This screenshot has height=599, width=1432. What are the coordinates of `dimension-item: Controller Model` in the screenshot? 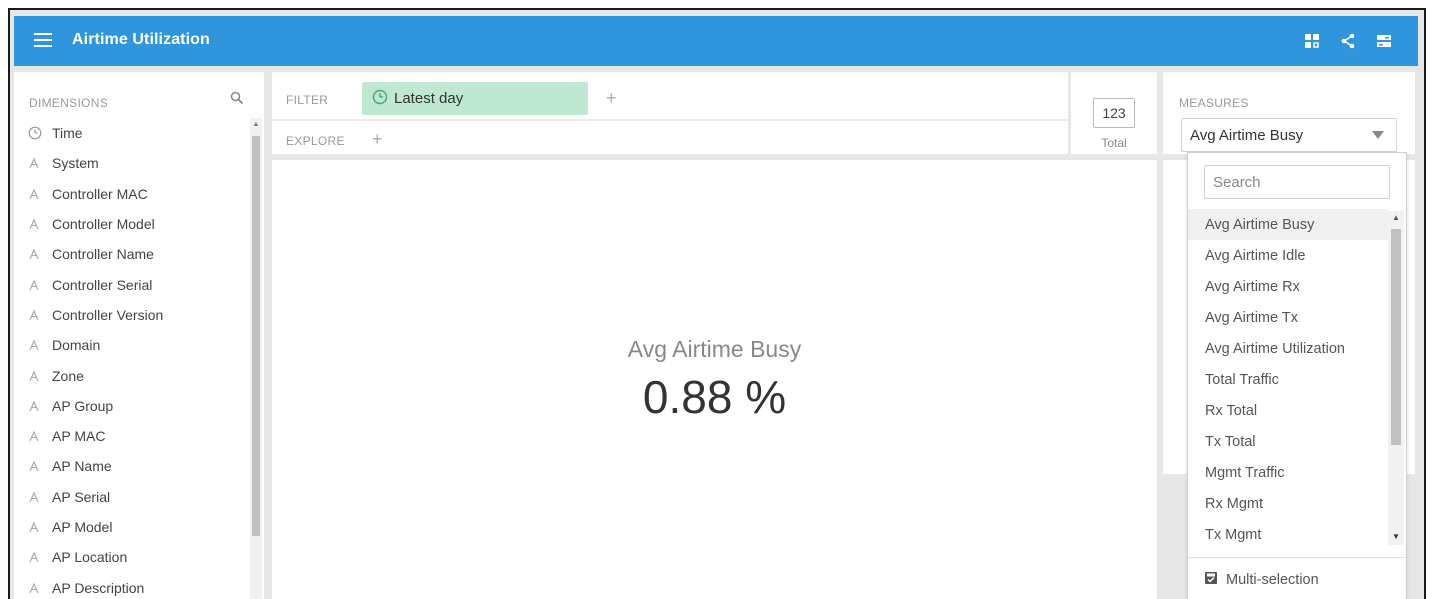 It's located at (138, 224).